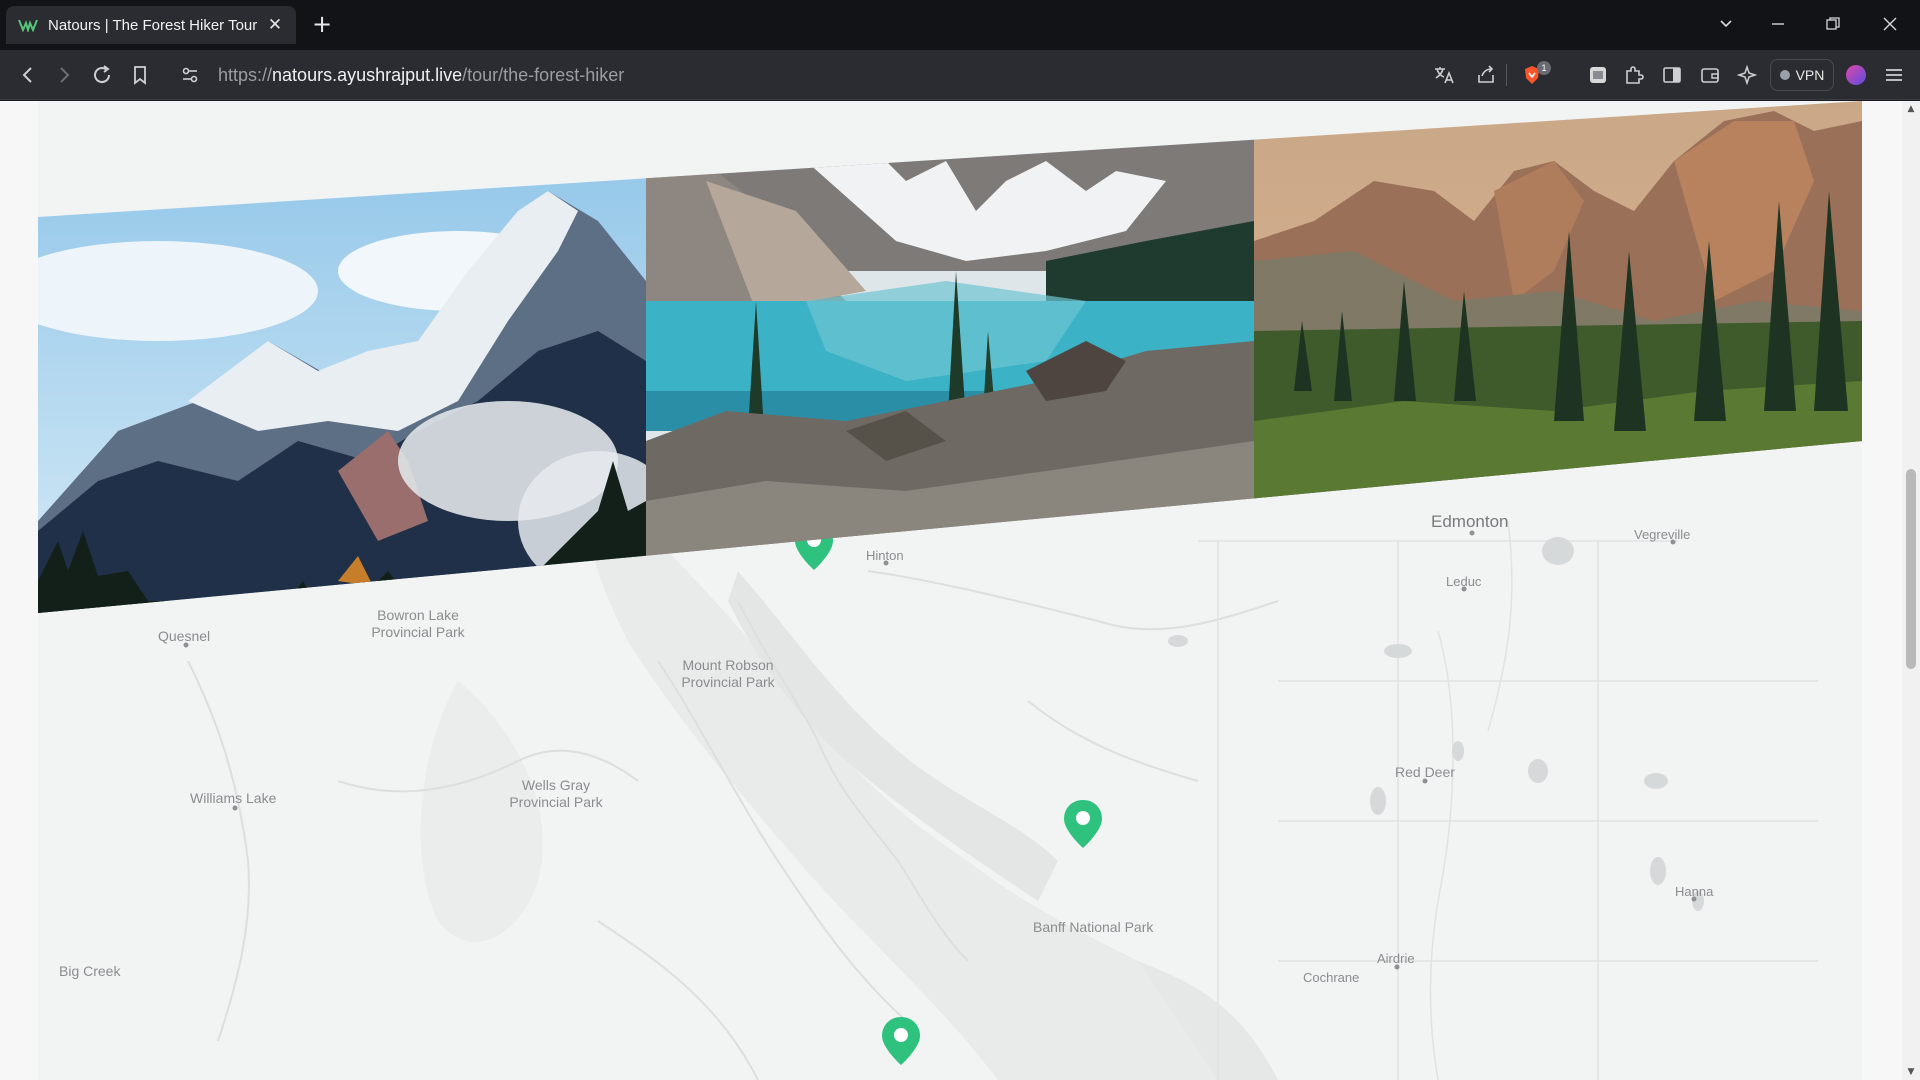  I want to click on scroll-up-icon: ▲, so click(1911, 109).